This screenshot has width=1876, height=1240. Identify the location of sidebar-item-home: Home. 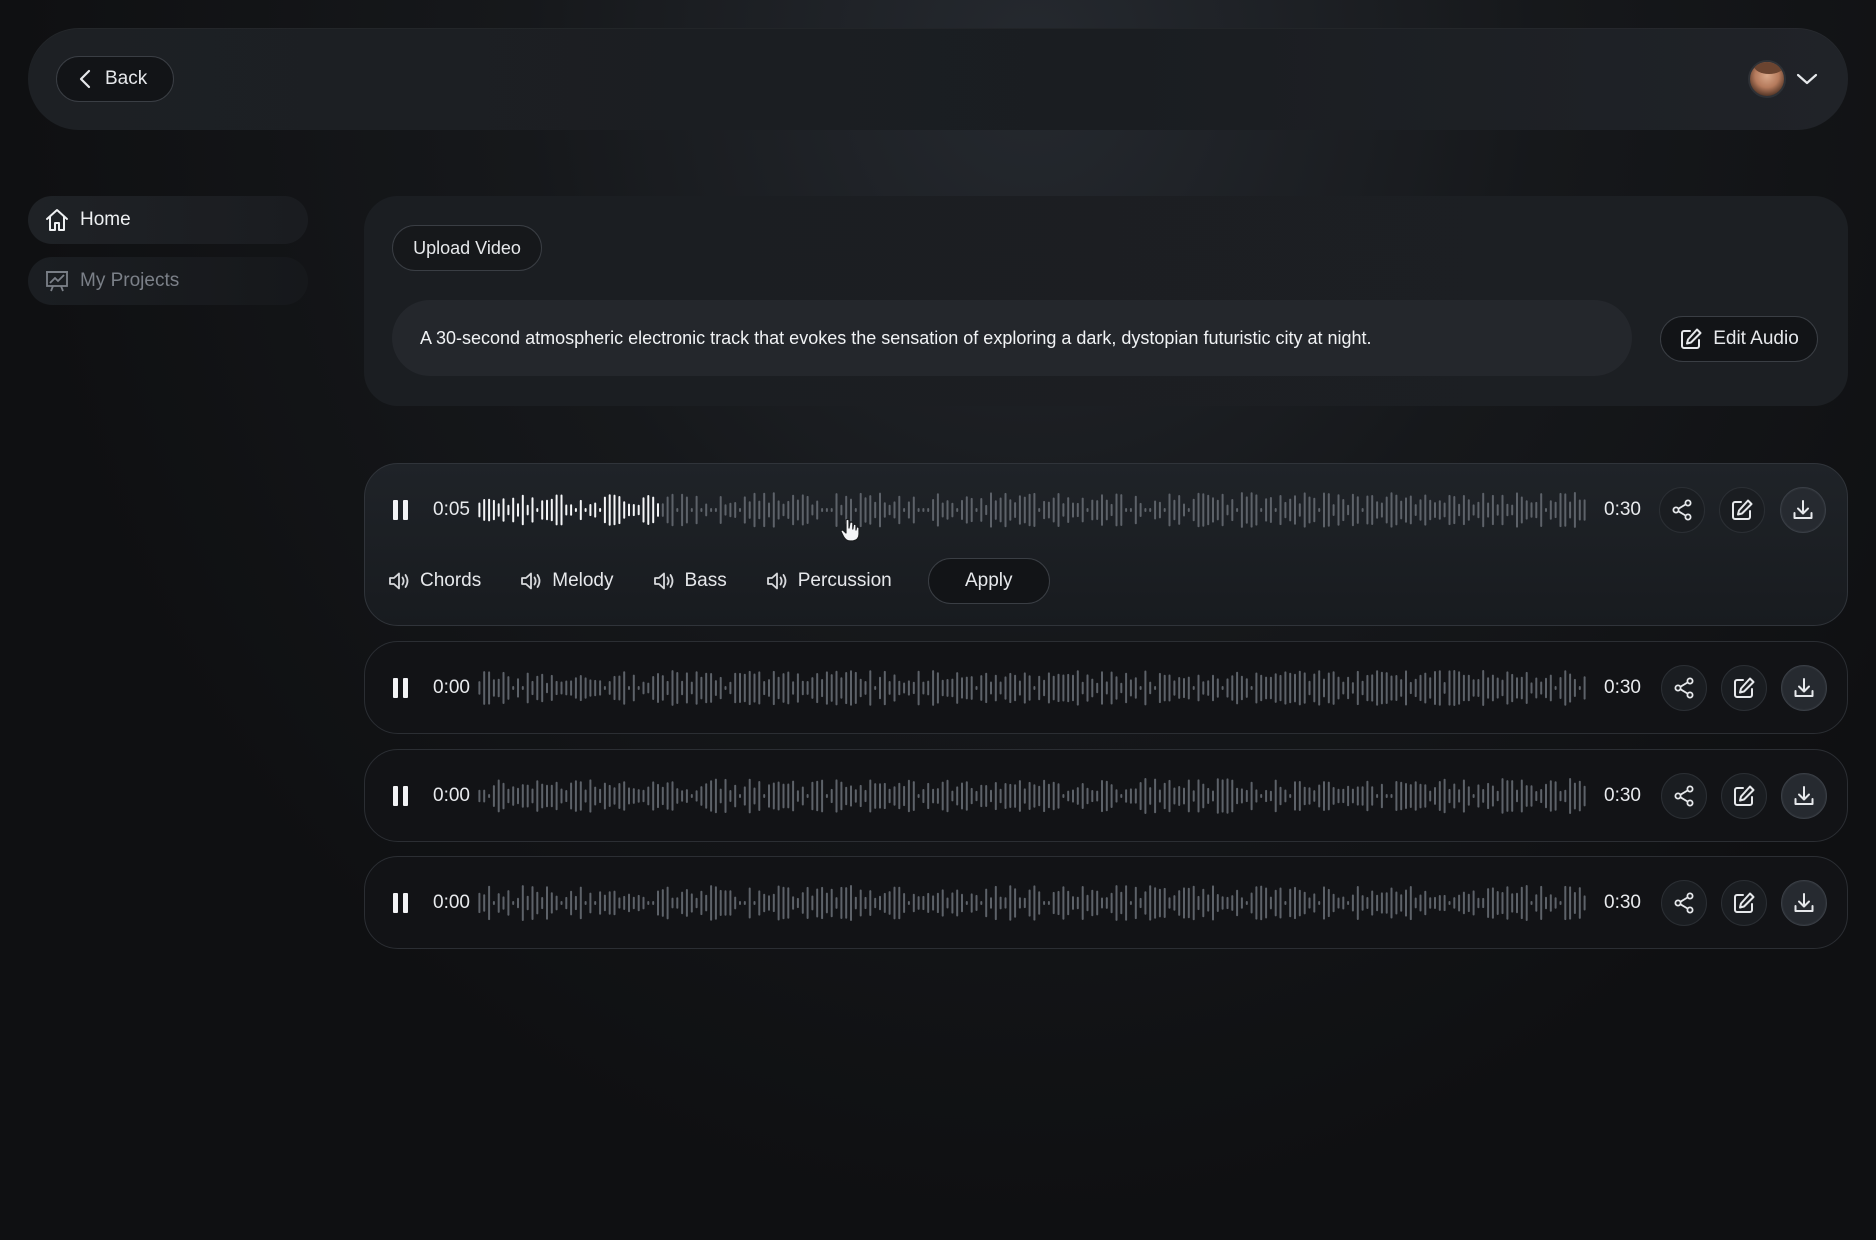
(168, 220).